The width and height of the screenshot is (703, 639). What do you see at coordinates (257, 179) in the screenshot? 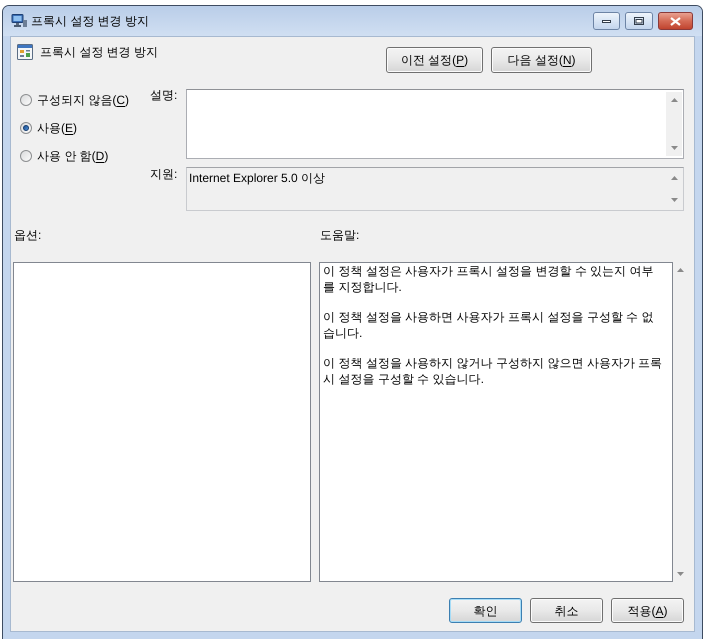
I see `supported-text: Internet Explorer 5.0 이상` at bounding box center [257, 179].